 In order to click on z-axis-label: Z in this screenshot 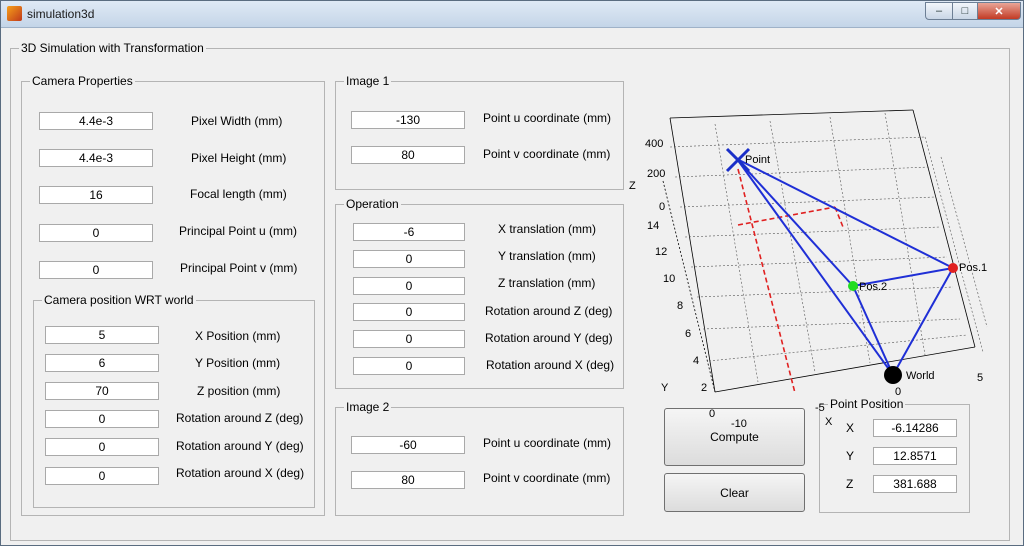, I will do `click(632, 186)`.